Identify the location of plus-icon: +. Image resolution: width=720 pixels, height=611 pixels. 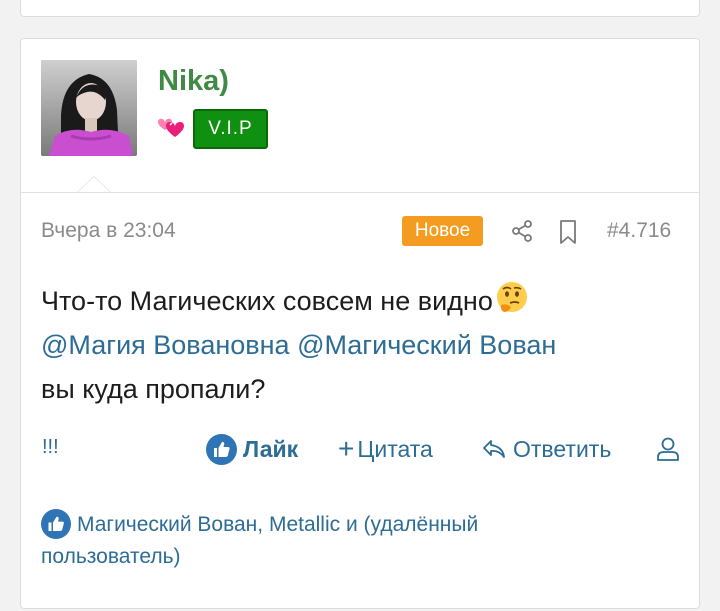
(346, 448).